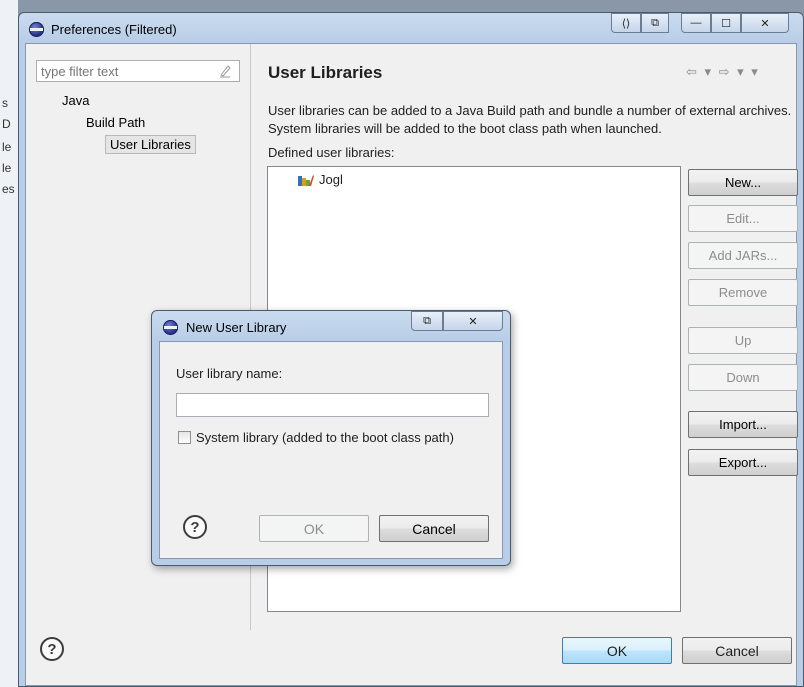 The height and width of the screenshot is (687, 804). Describe the element at coordinates (434, 528) in the screenshot. I see `dialog-cancel-button: Cancel` at that location.